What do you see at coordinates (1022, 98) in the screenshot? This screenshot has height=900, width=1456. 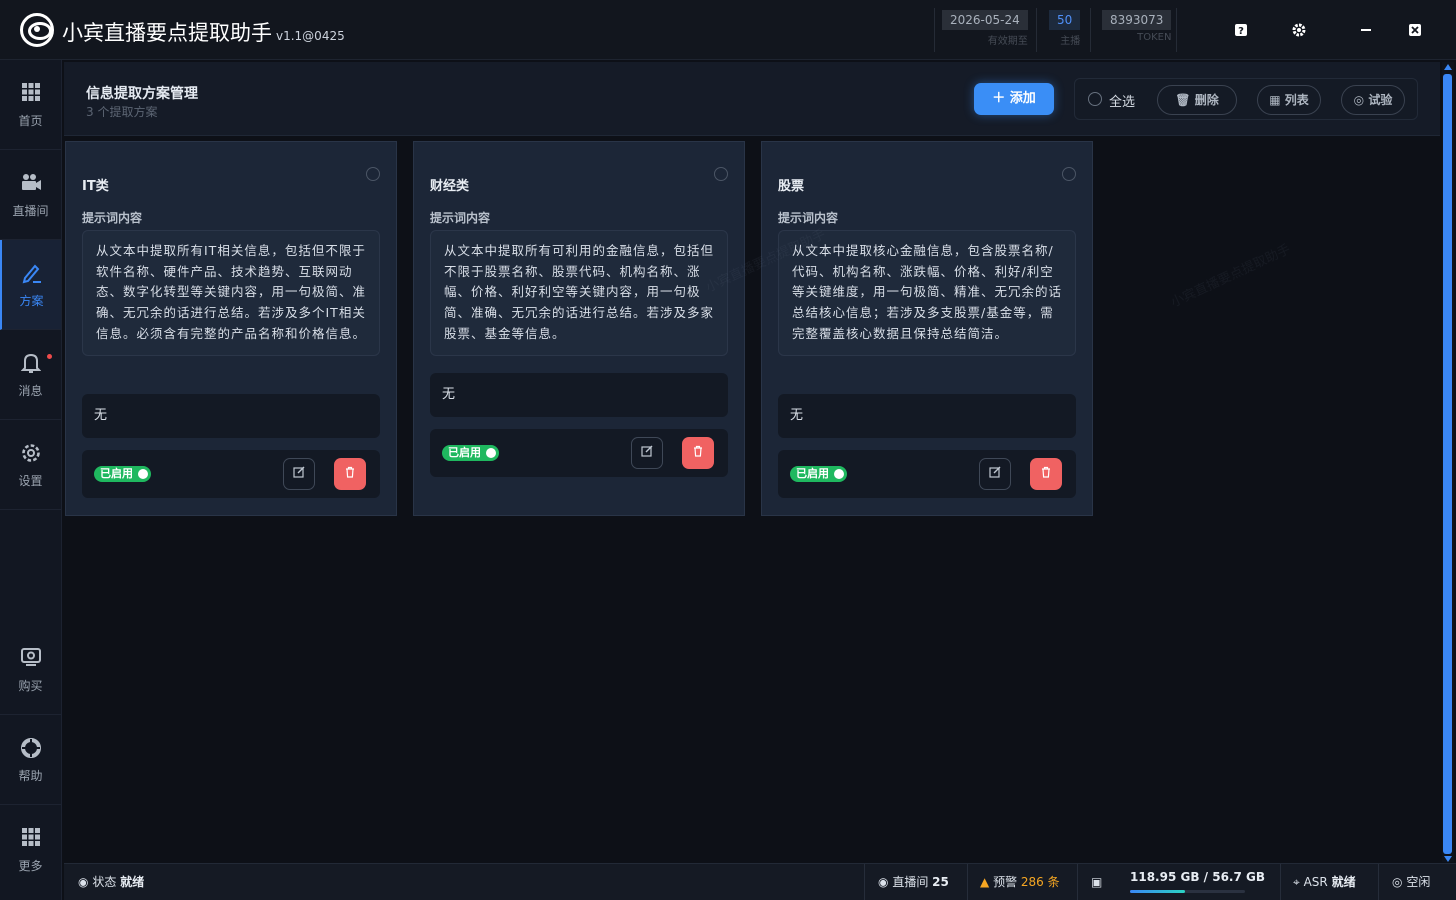 I see `add-button-label: 添加` at bounding box center [1022, 98].